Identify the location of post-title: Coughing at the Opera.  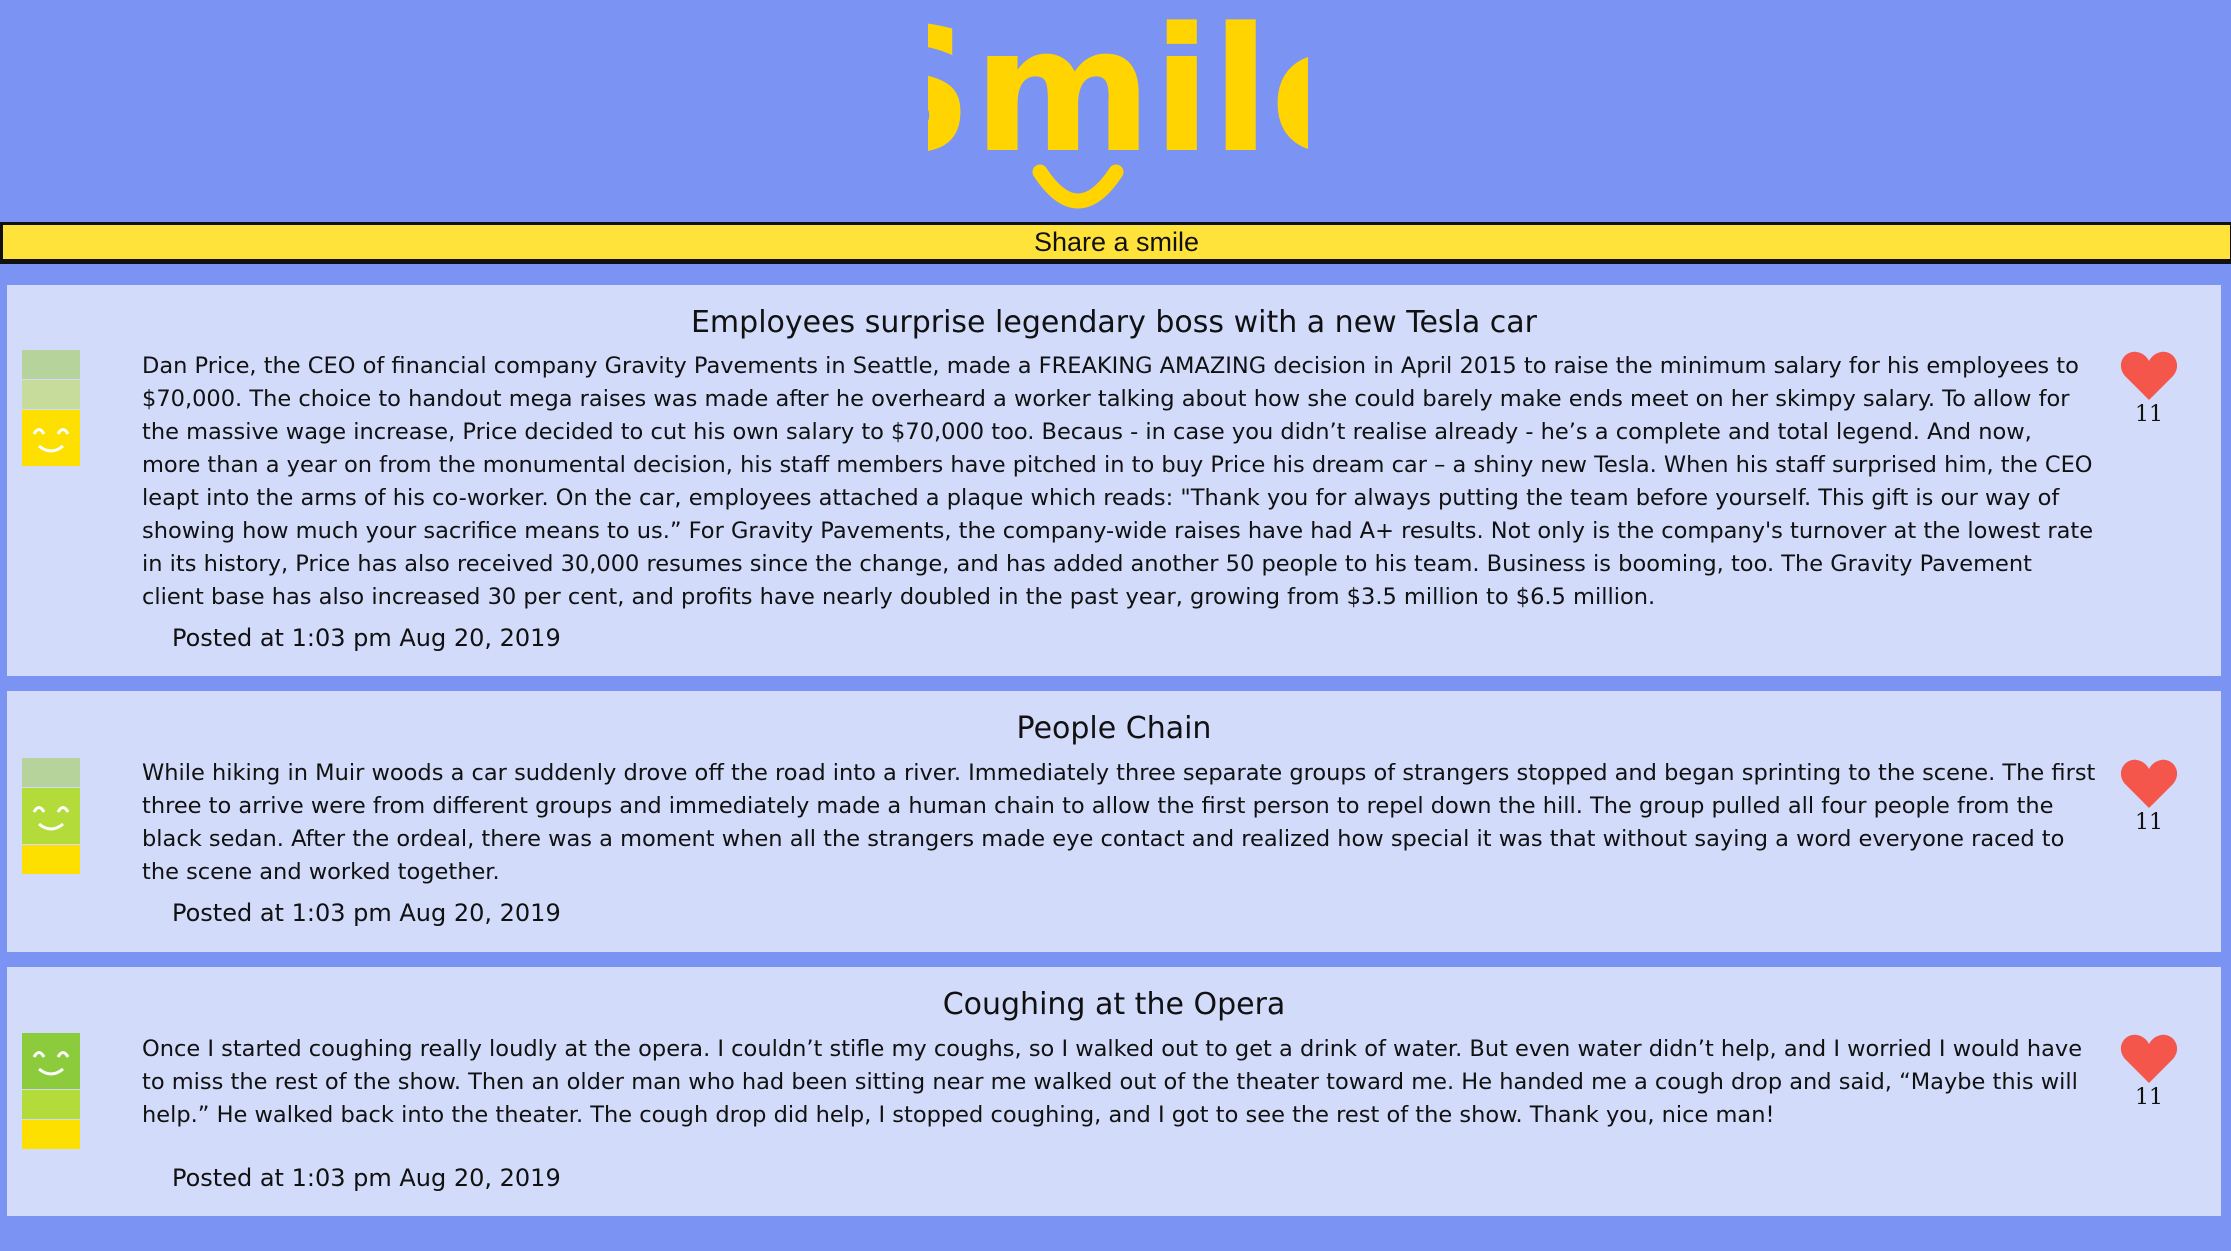
(1114, 1004).